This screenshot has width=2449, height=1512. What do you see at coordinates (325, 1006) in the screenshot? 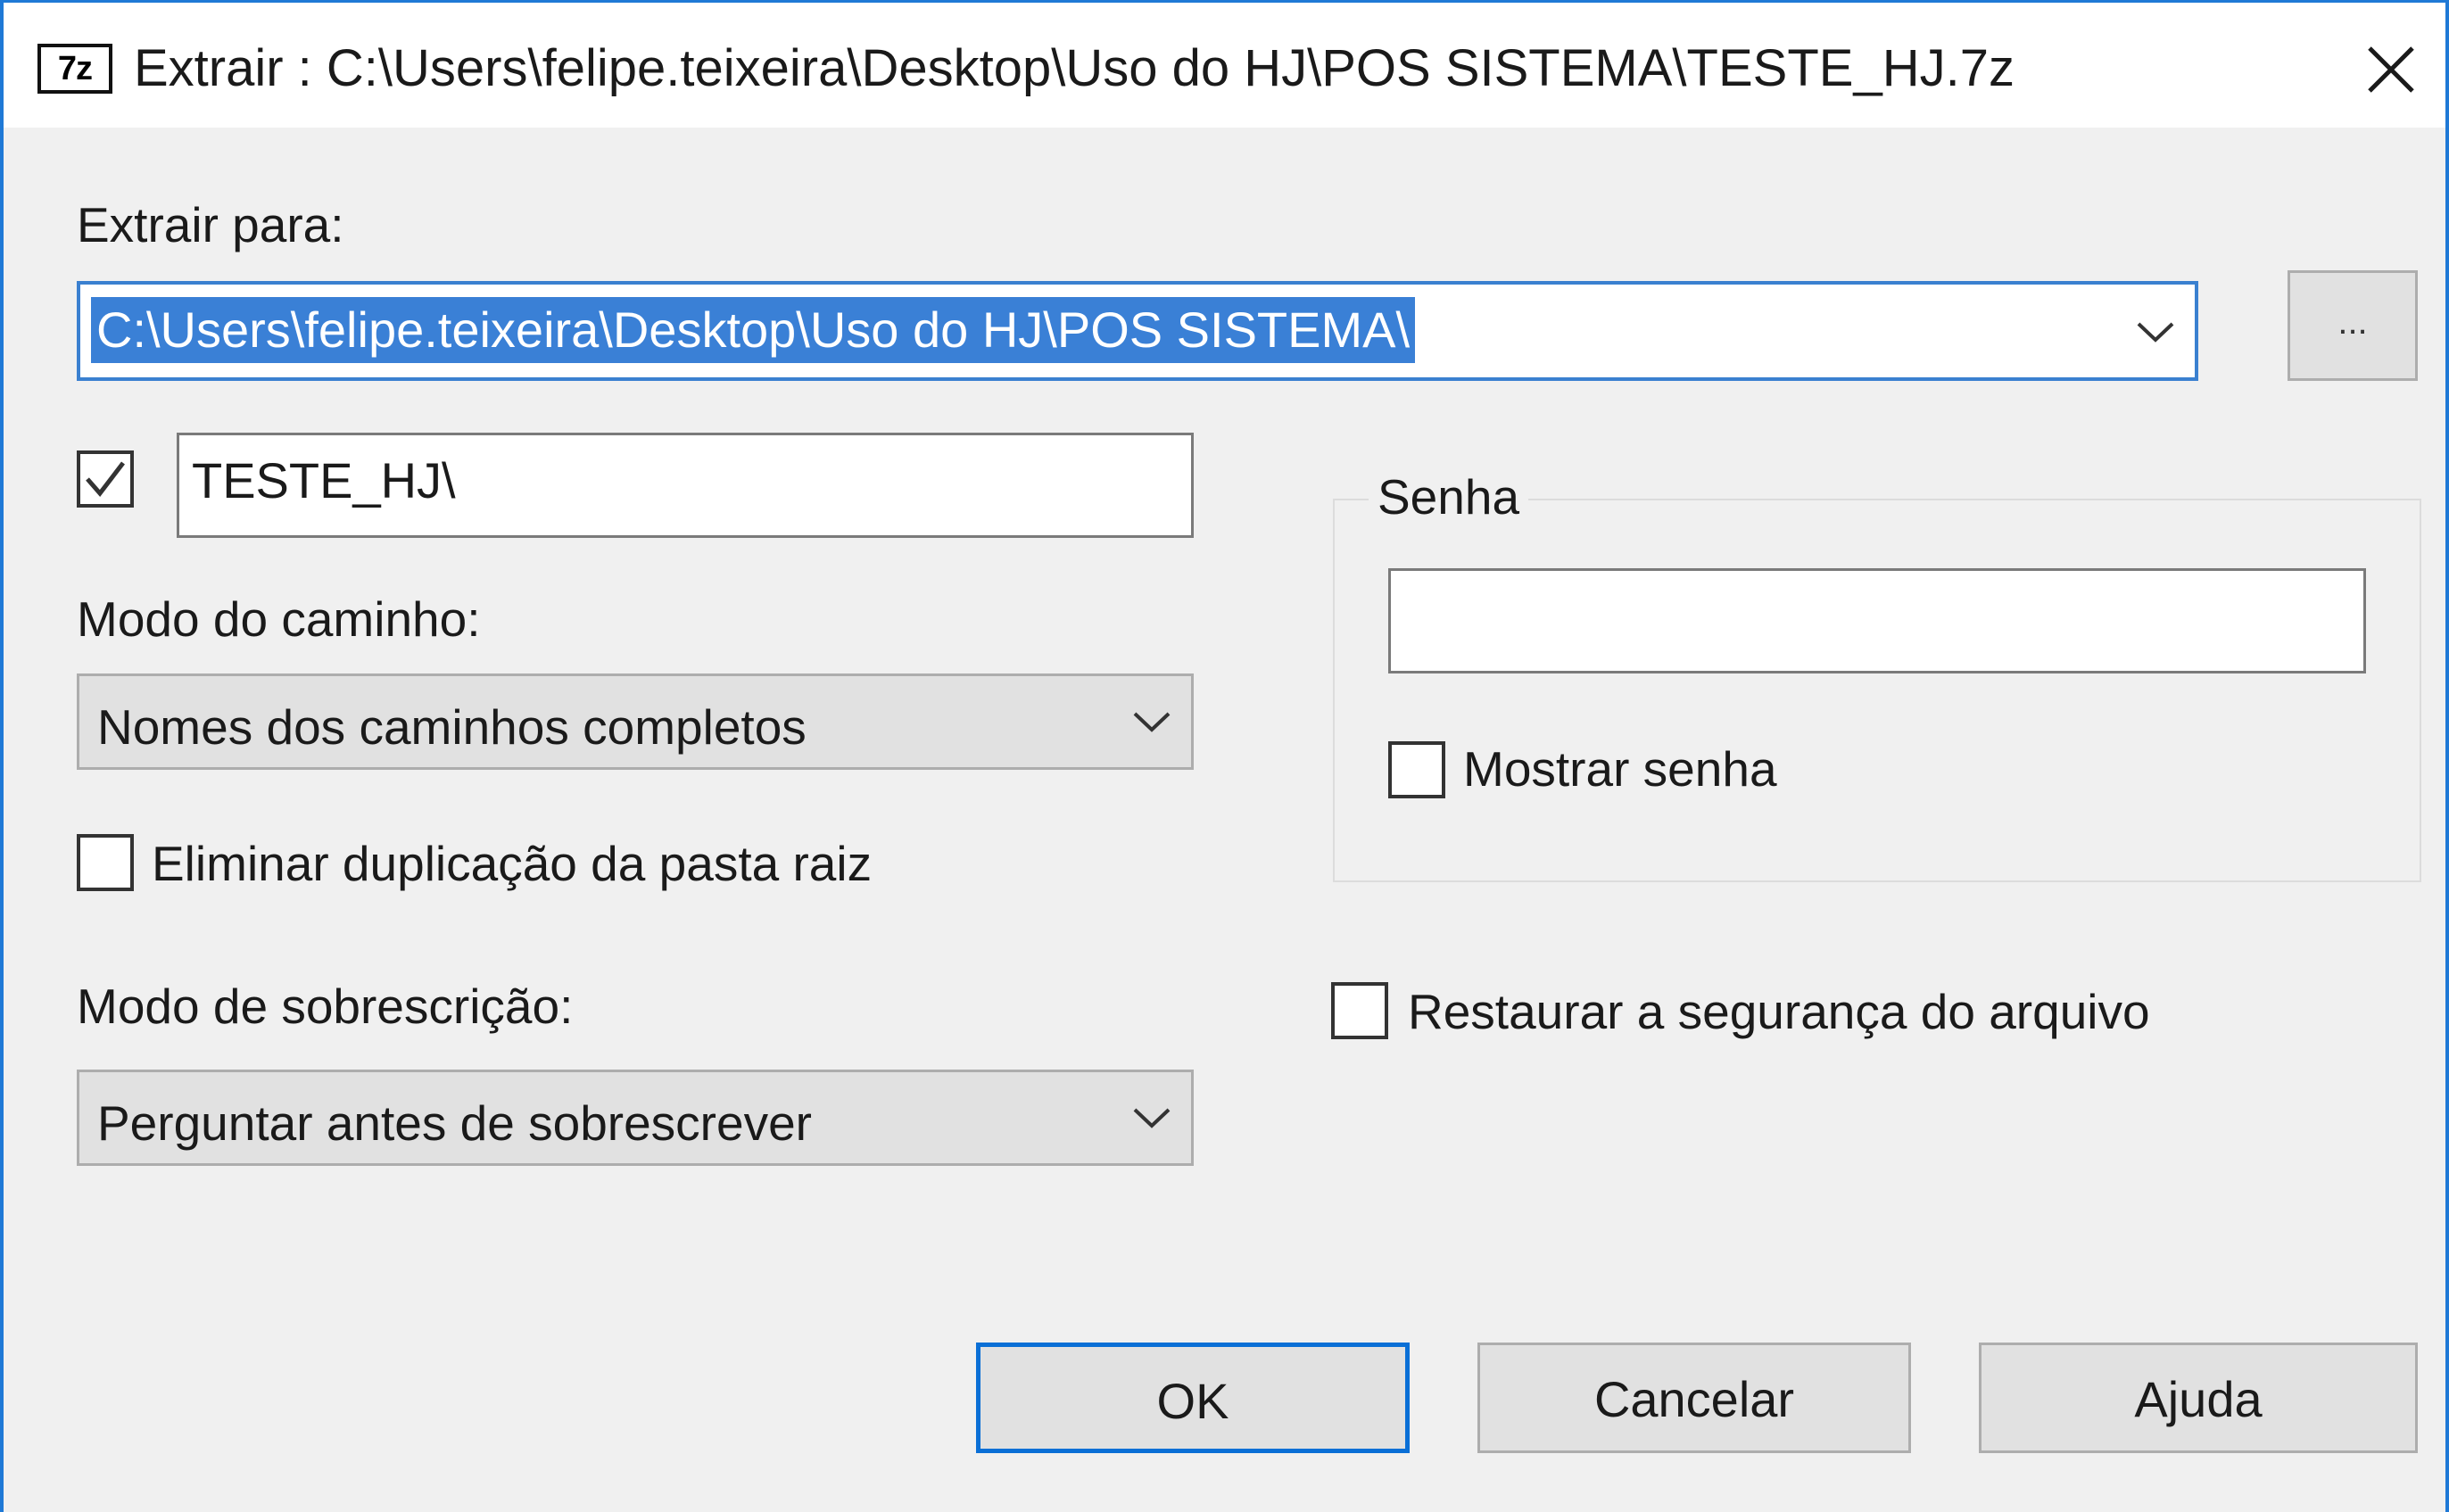
I see `overwrite-mode-label: Modo de sobrescrição:` at bounding box center [325, 1006].